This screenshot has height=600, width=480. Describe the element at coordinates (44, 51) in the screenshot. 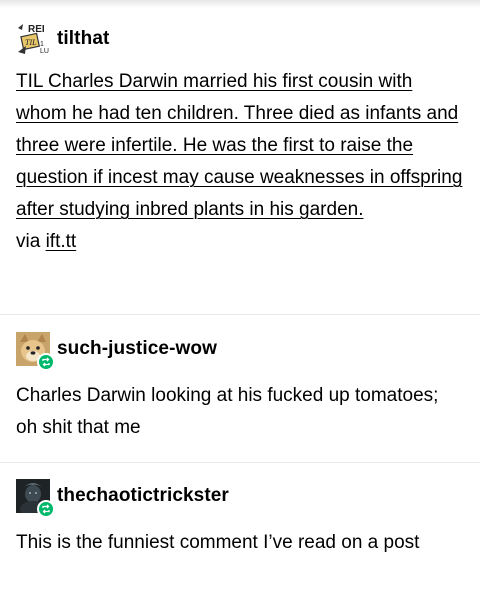

I see `svg-text: LU` at that location.